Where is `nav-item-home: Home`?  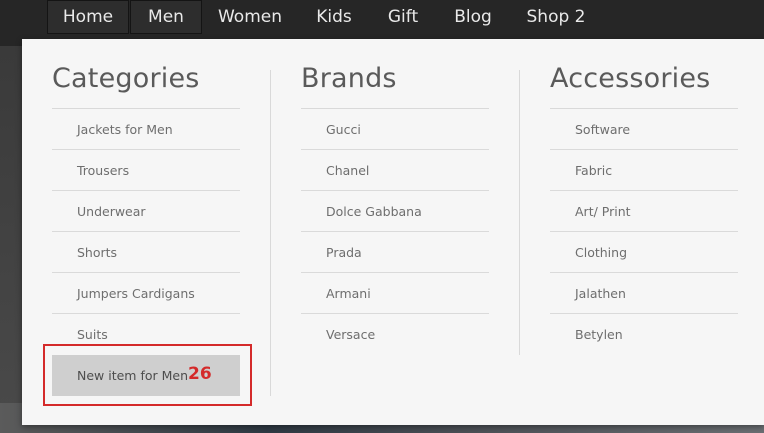
nav-item-home: Home is located at coordinates (88, 17).